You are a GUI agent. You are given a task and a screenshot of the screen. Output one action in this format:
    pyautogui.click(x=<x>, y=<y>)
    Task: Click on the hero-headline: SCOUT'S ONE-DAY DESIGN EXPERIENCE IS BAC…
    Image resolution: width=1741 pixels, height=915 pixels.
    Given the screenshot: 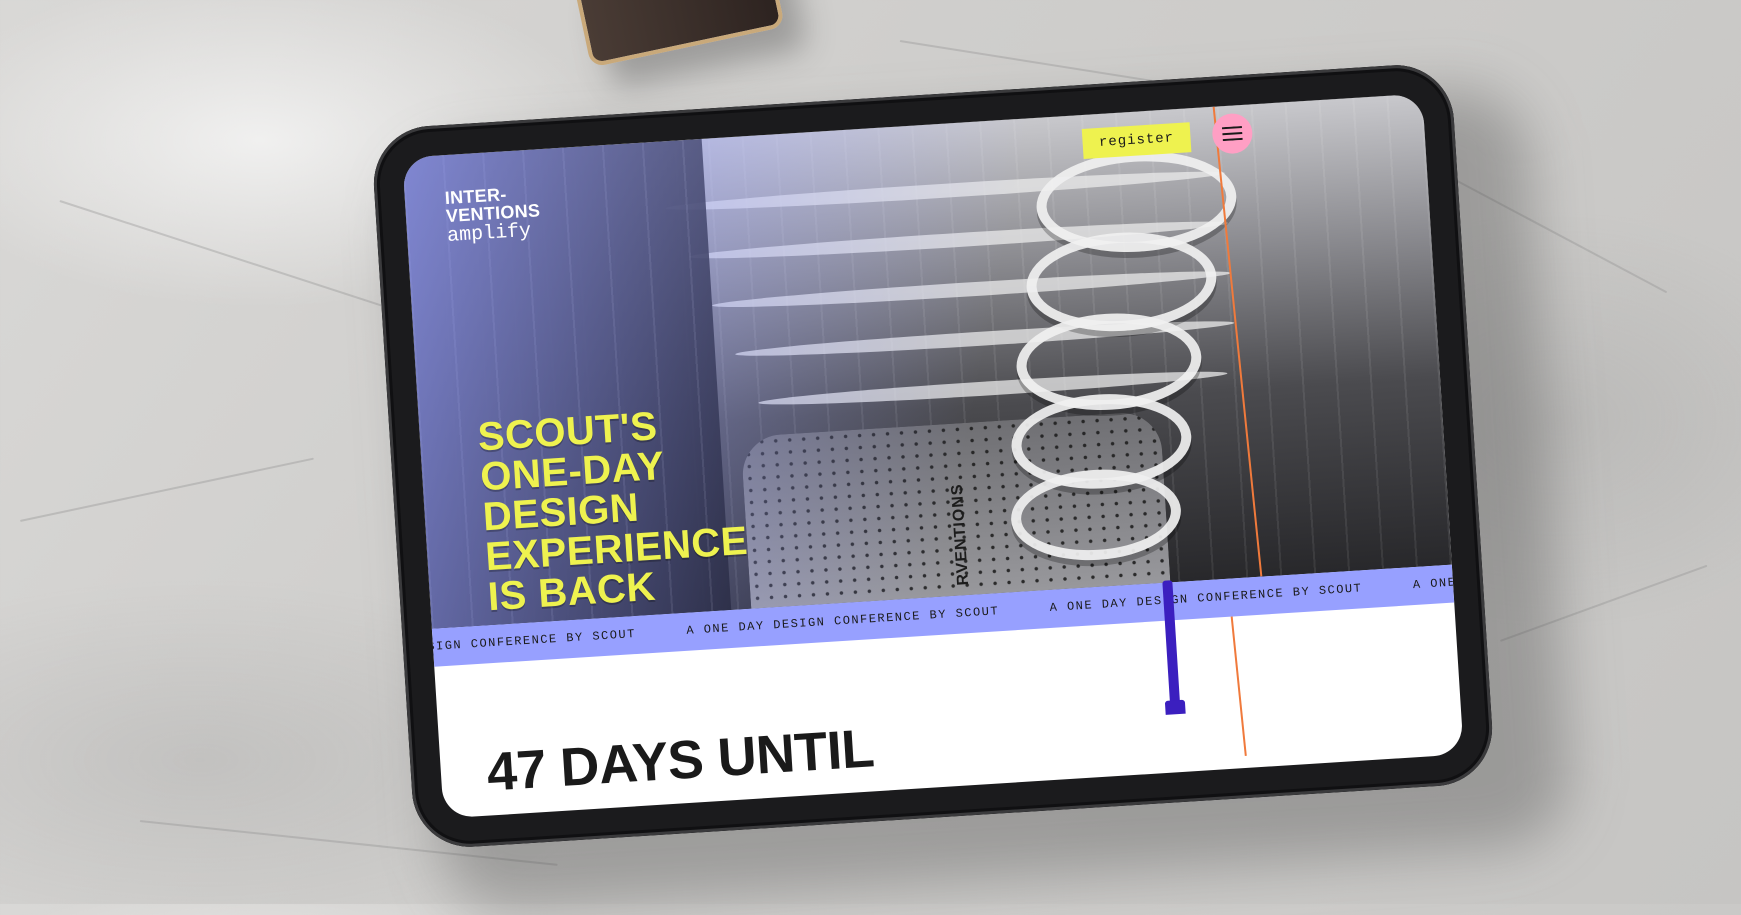 What is the action you would take?
    pyautogui.click(x=614, y=510)
    